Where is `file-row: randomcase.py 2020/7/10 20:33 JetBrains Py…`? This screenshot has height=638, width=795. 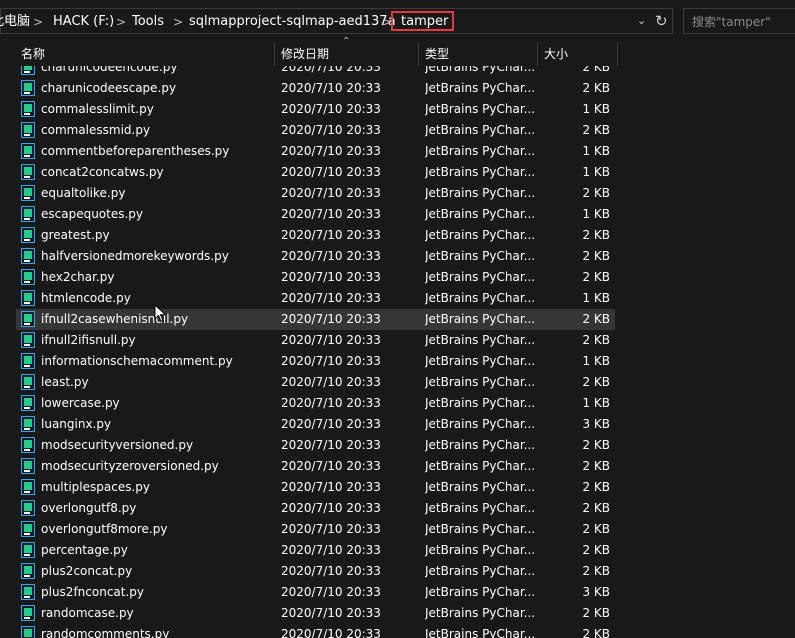
file-row: randomcase.py 2020/7/10 20:33 JetBrains Py… is located at coordinates (397, 613).